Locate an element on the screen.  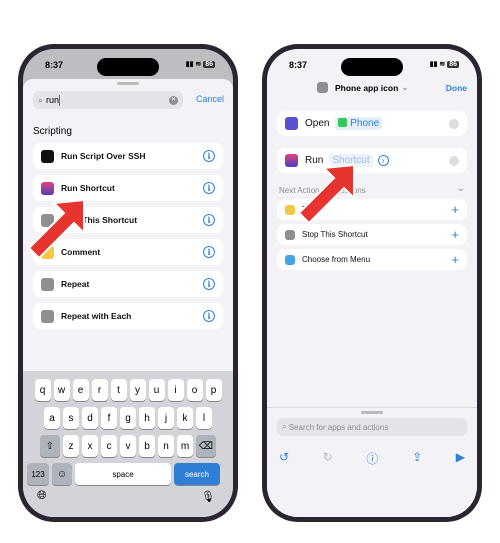
bottom-panel: ⌕ Search for apps and actions ↺ ↻ ⓘ ⇪ ▶ is located at coordinates (372, 462).